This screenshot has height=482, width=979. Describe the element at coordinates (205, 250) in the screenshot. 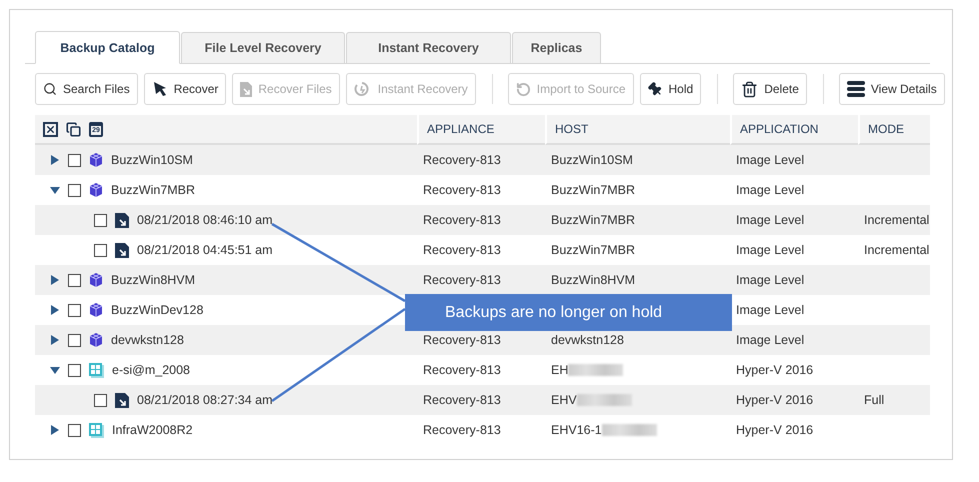

I see `backup-timestamp: 08/21/2018 04:45:51 am` at that location.